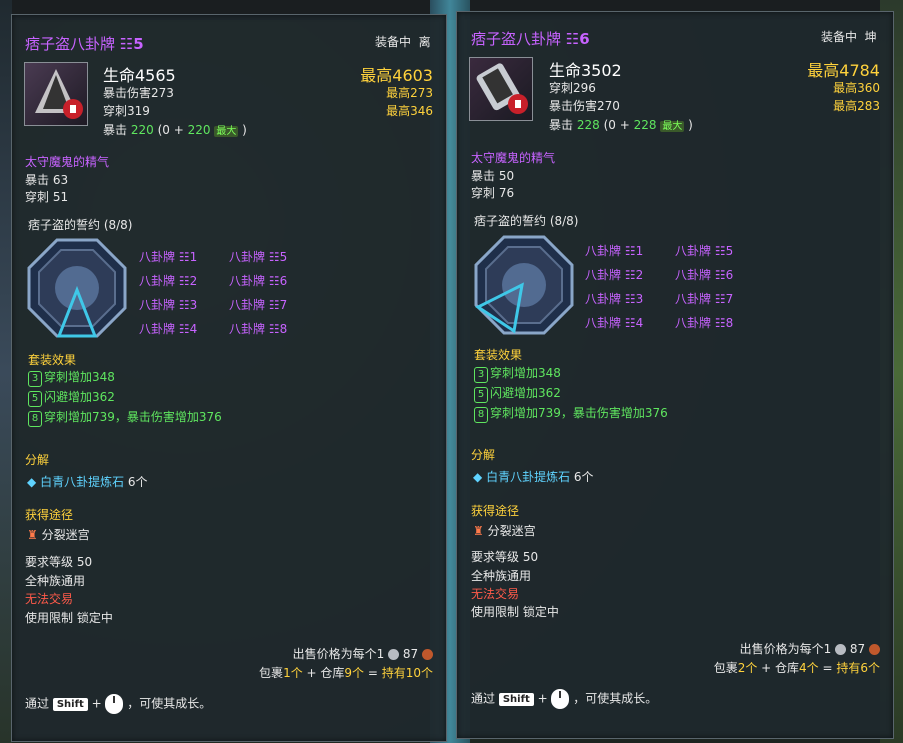 The height and width of the screenshot is (743, 903). What do you see at coordinates (409, 111) in the screenshot?
I see `stat-line-2-max: 最高346` at bounding box center [409, 111].